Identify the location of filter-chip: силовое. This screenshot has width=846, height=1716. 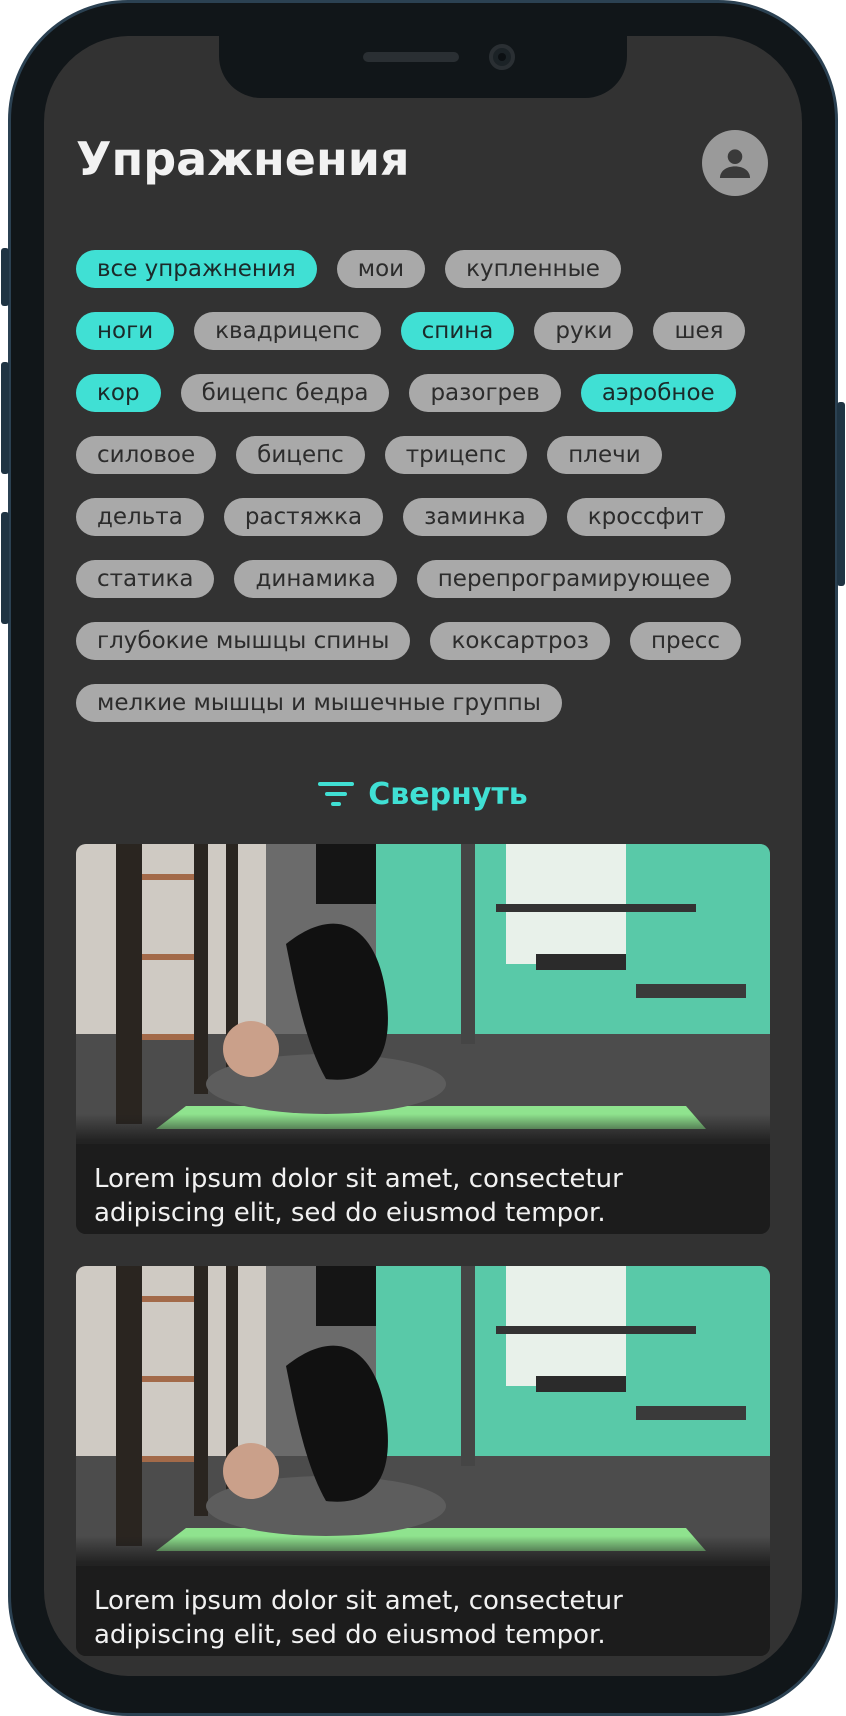
(146, 455).